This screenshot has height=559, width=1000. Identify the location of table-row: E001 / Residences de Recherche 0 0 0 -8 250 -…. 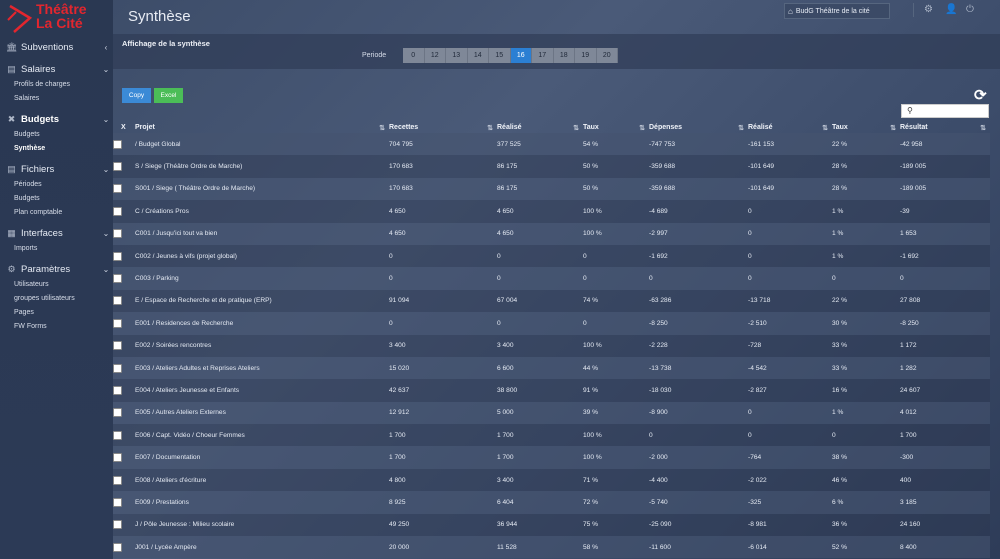
(551, 323).